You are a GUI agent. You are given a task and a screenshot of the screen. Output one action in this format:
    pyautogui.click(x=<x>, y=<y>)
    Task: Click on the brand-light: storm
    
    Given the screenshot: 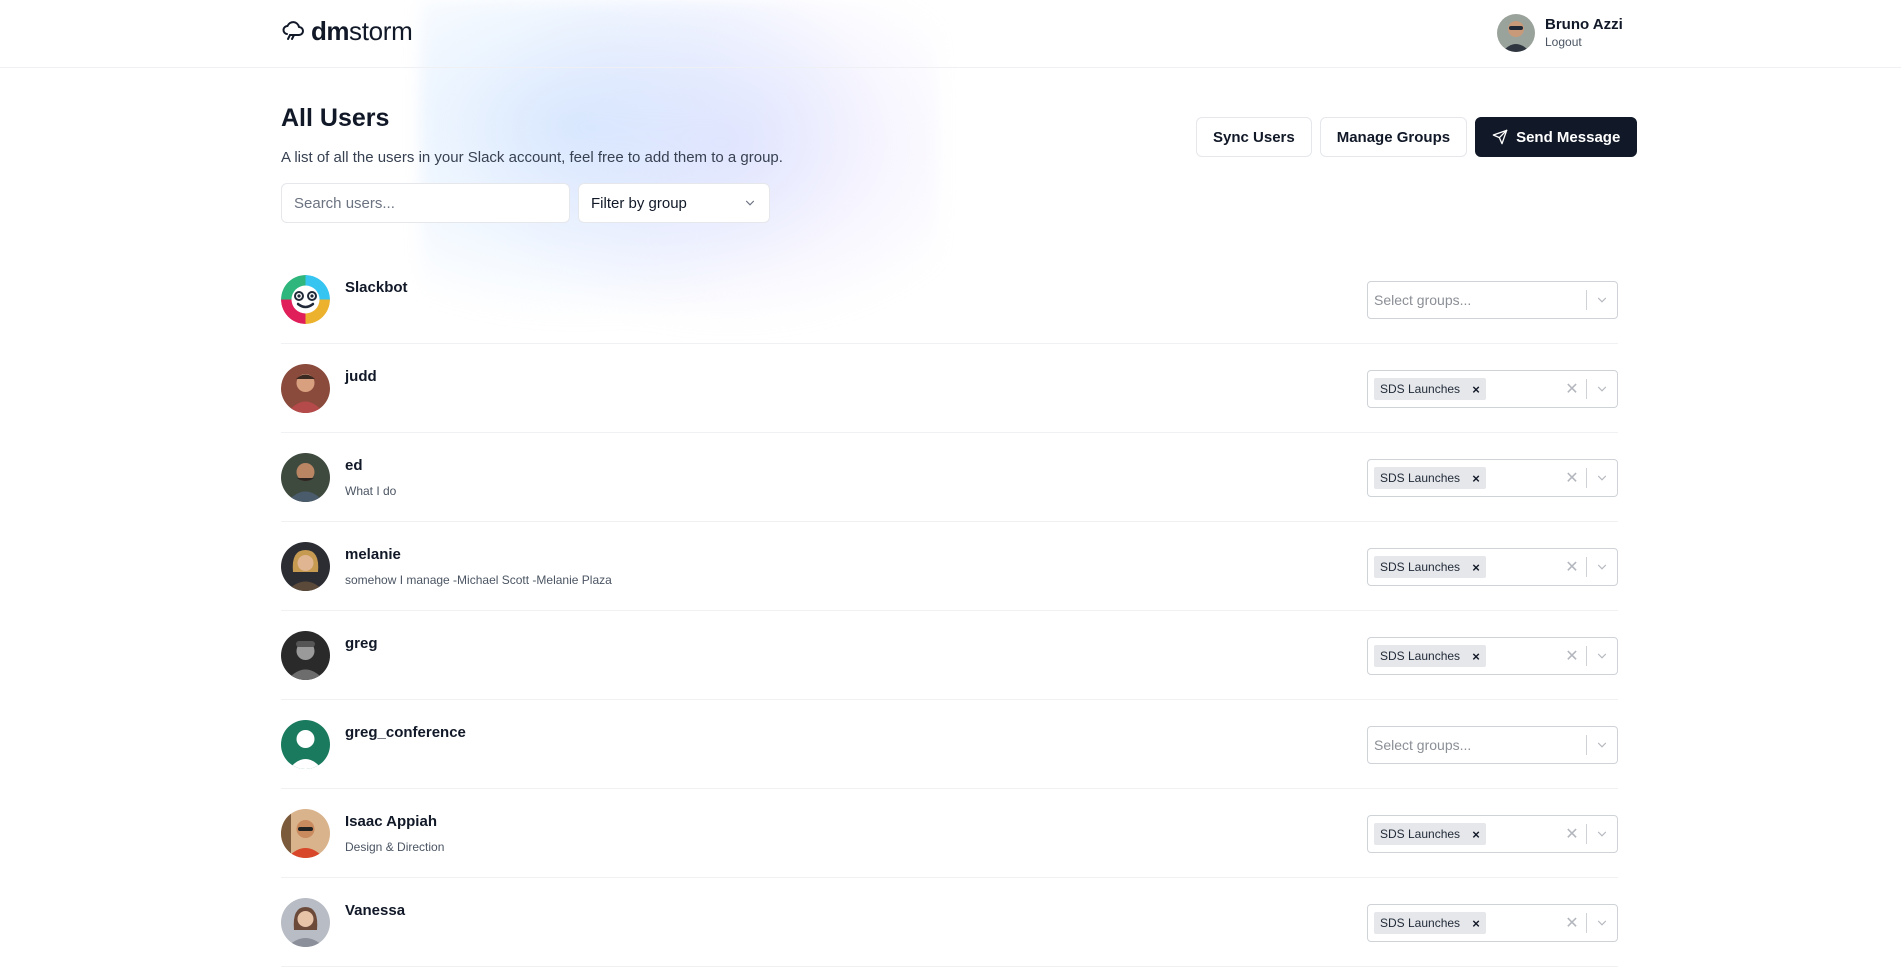 What is the action you would take?
    pyautogui.click(x=381, y=30)
    